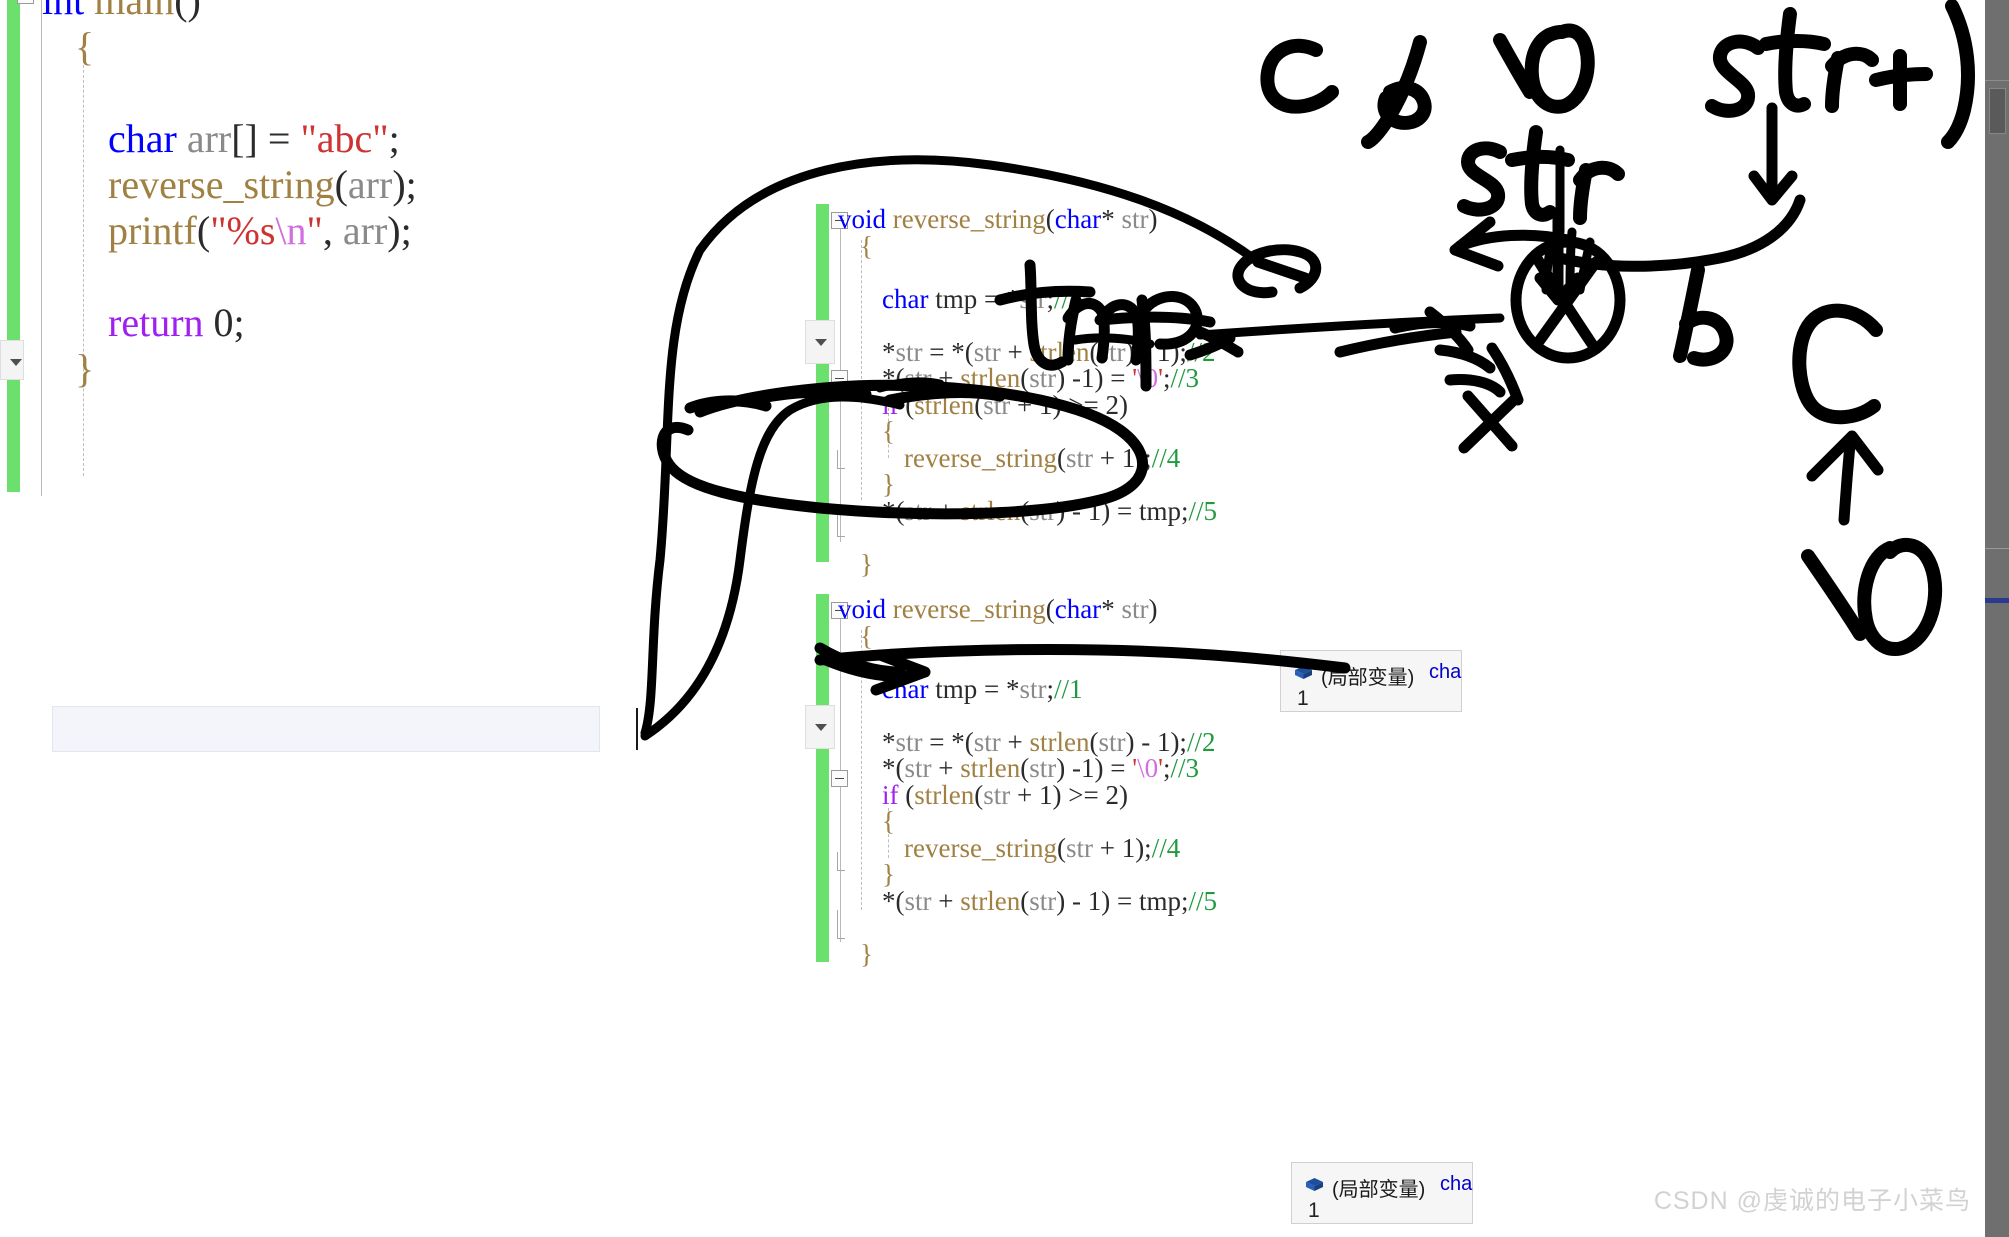  What do you see at coordinates (894, 794) in the screenshot?
I see `code-token: if` at bounding box center [894, 794].